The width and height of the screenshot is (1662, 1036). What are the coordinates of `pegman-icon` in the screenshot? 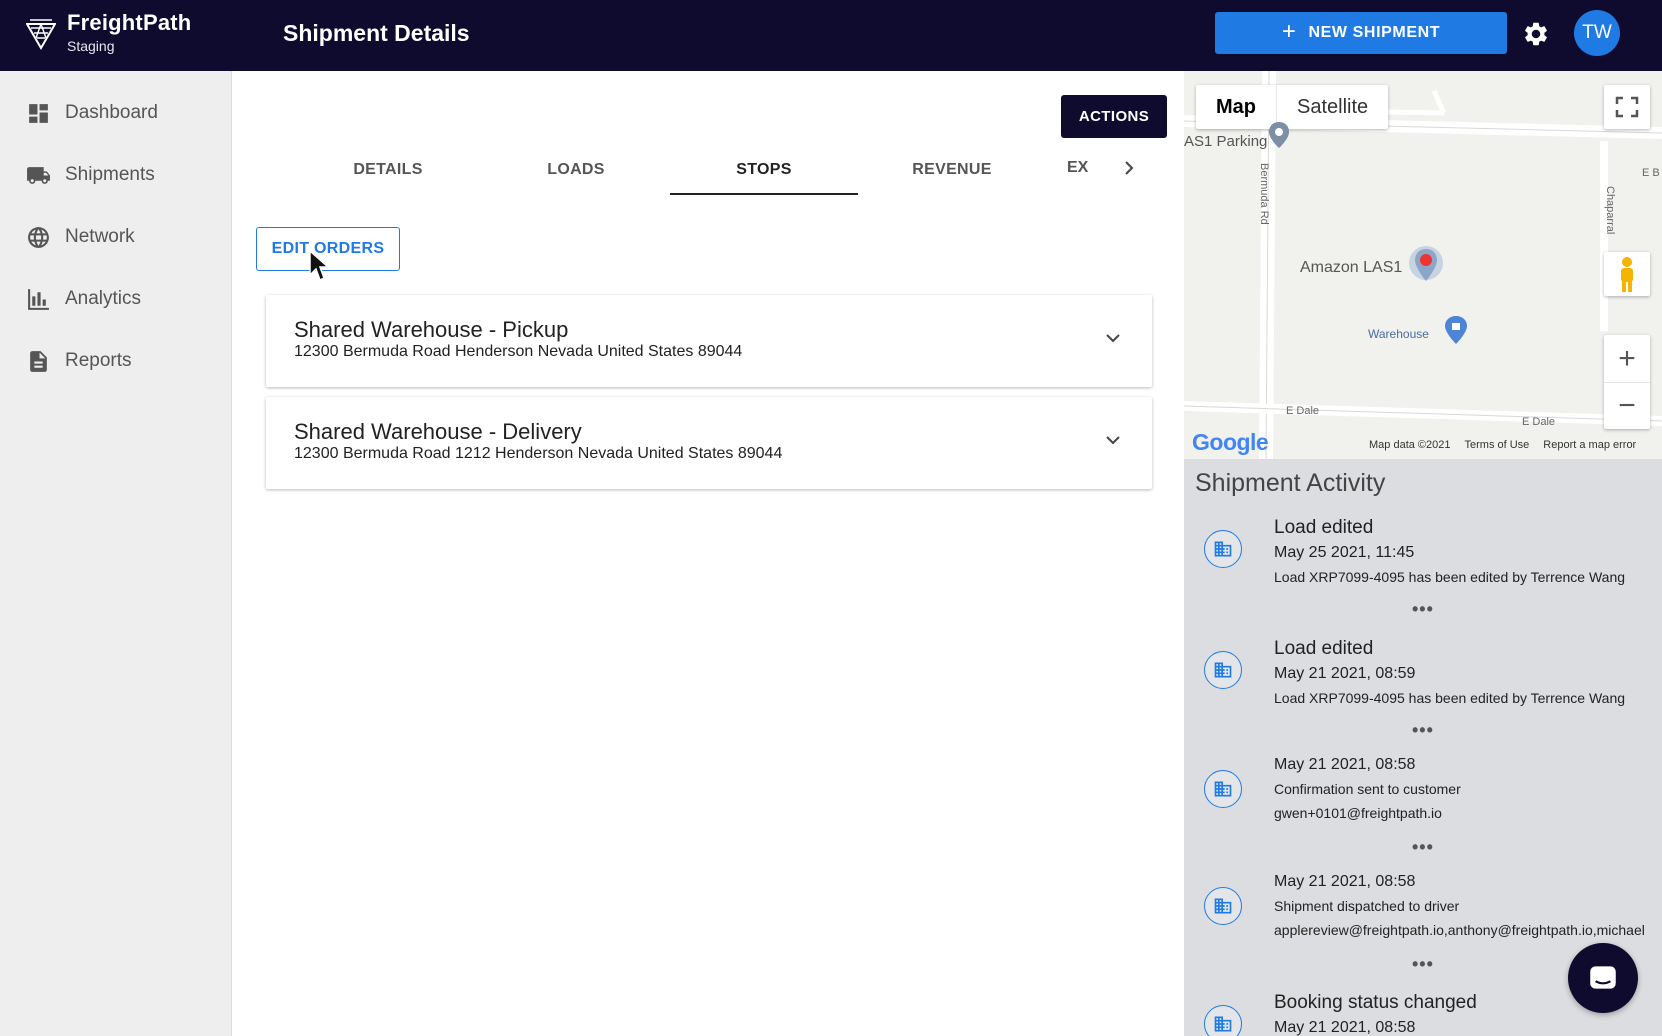 It's located at (1627, 274).